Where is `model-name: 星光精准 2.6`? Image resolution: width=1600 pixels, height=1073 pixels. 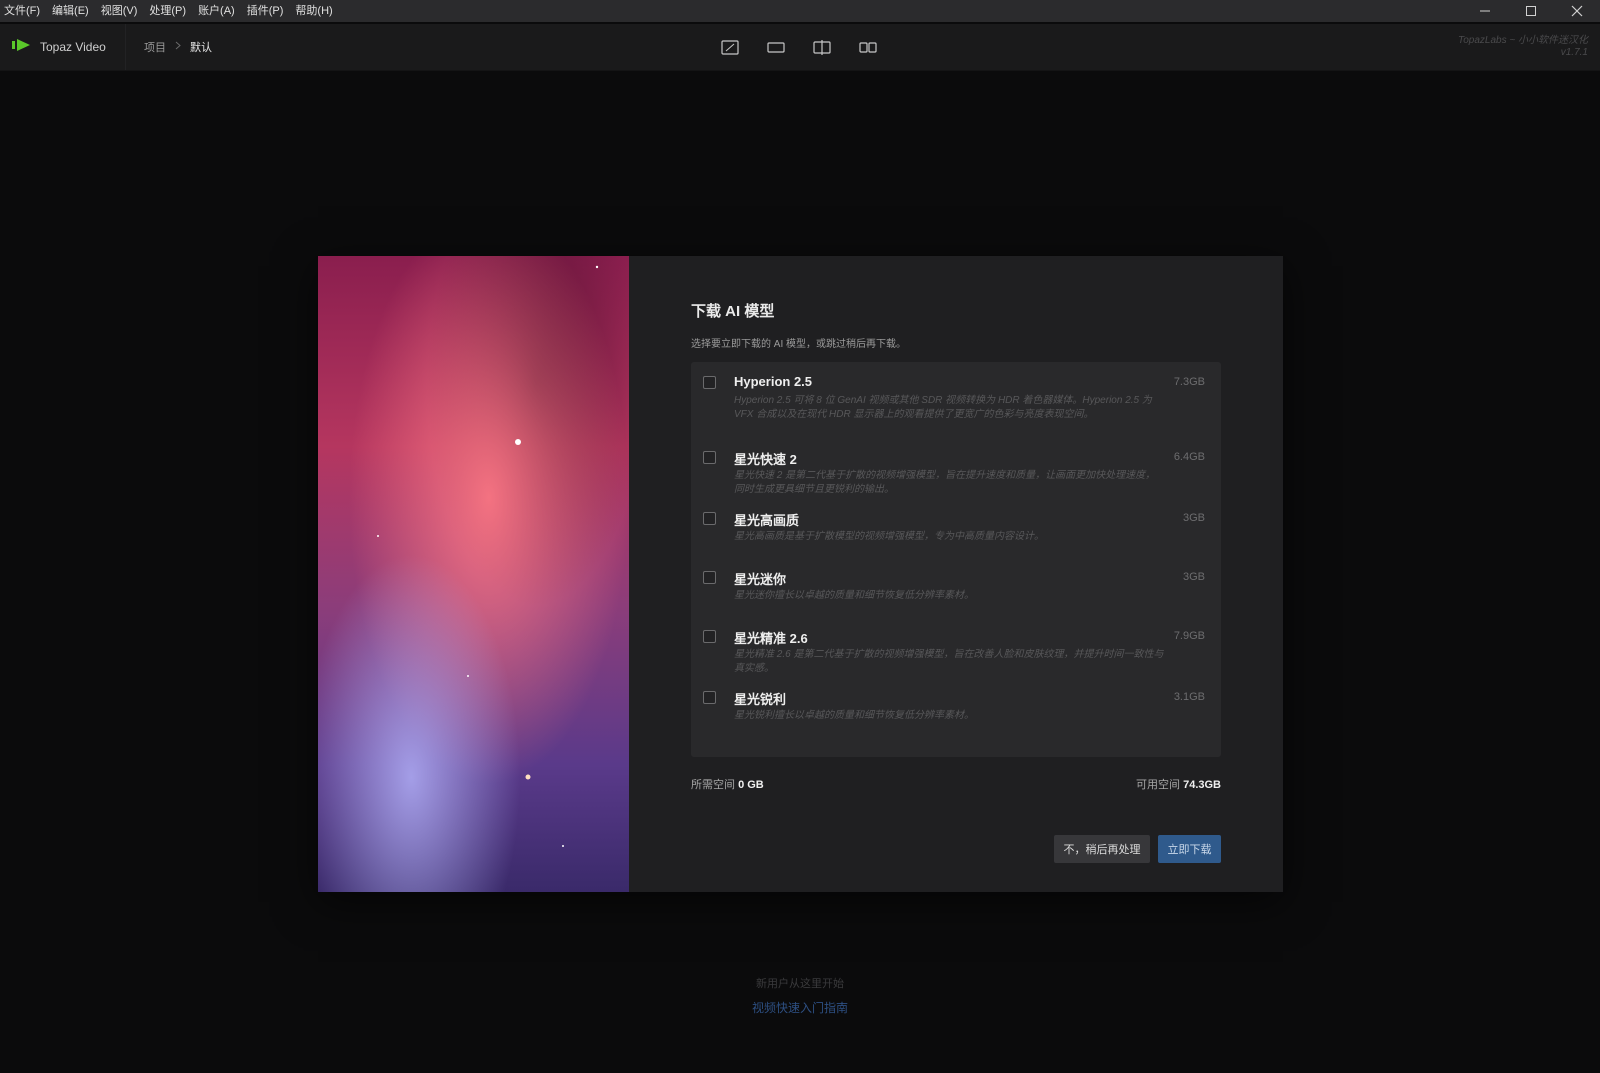
model-name: 星光精准 2.6 is located at coordinates (771, 638).